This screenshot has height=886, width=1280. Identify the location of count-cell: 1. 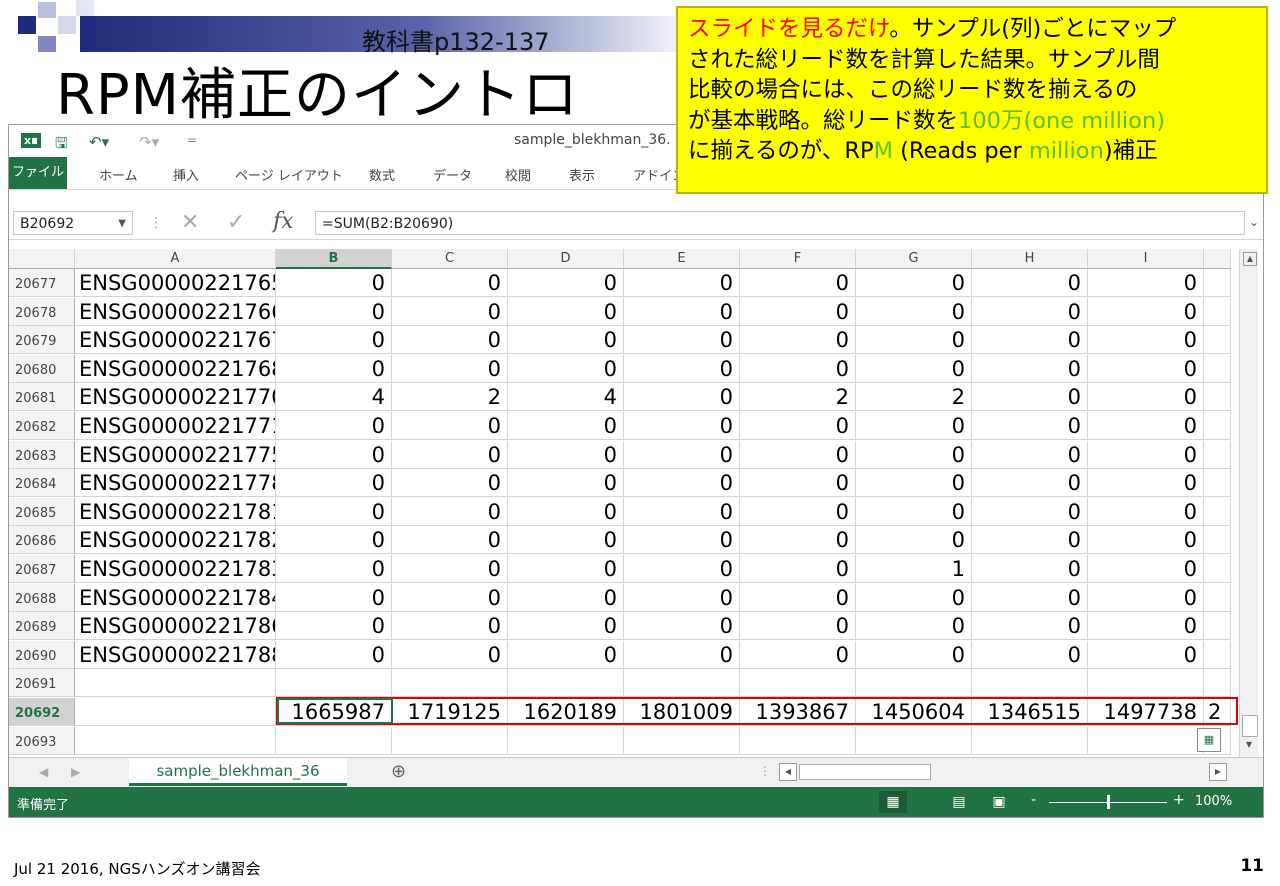
(914, 569).